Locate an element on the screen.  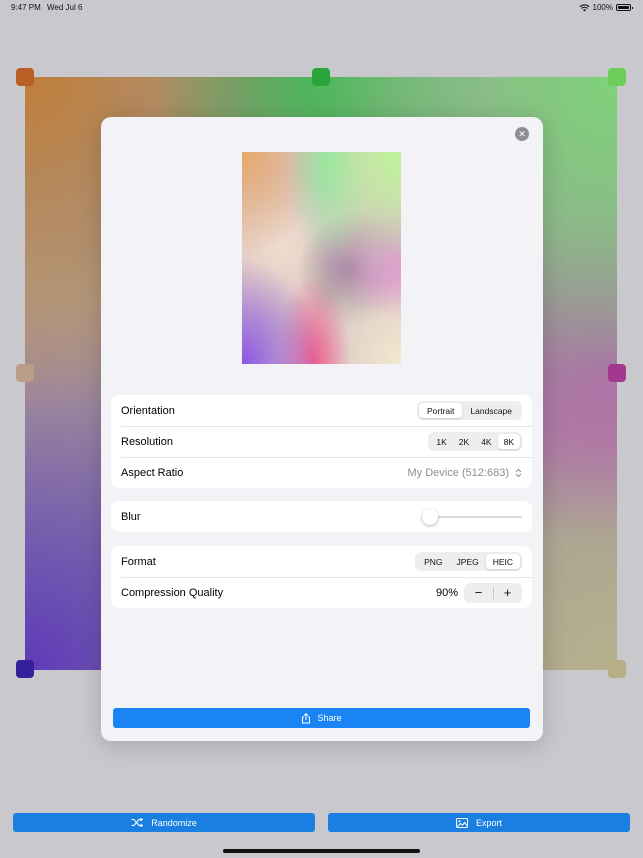
compression-value: 90% is located at coordinates (446, 592).